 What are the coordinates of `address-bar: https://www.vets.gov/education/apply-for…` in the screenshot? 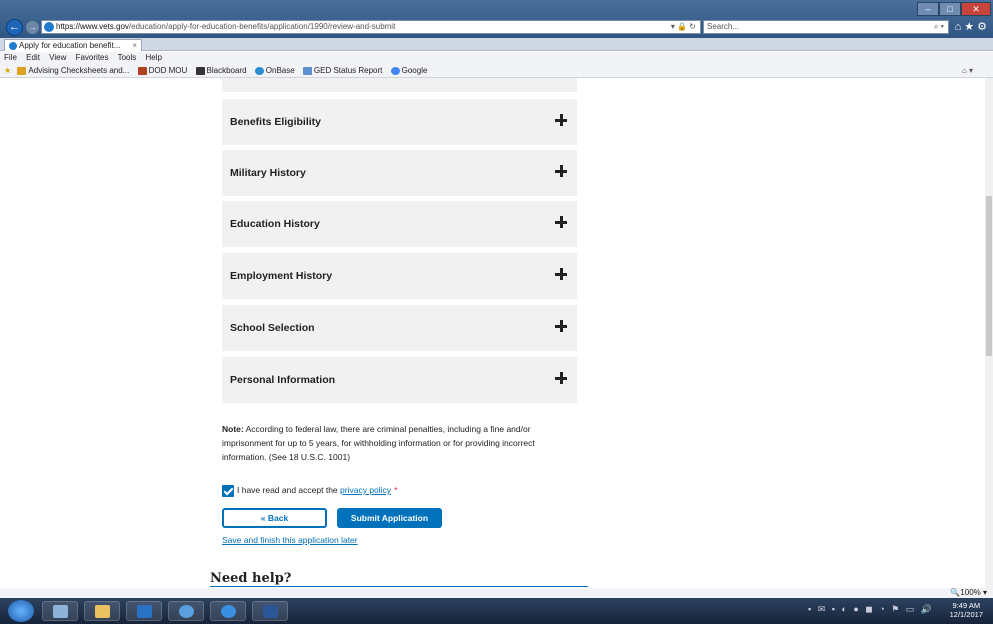 It's located at (371, 27).